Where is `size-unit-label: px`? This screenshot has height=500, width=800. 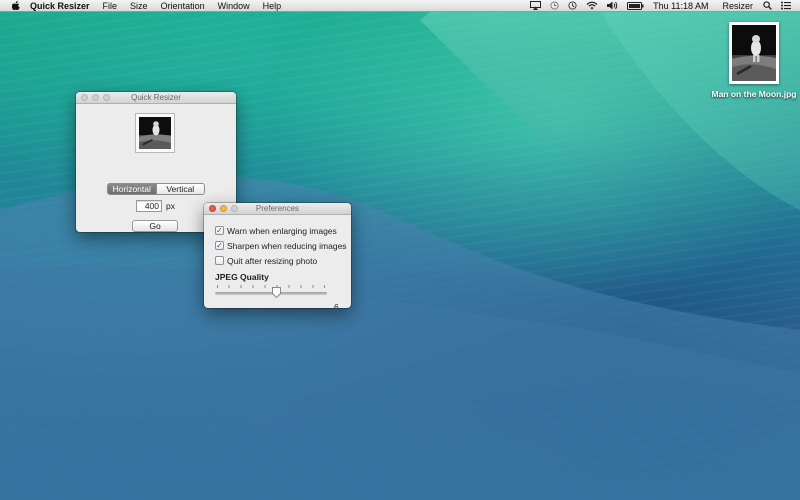 size-unit-label: px is located at coordinates (170, 206).